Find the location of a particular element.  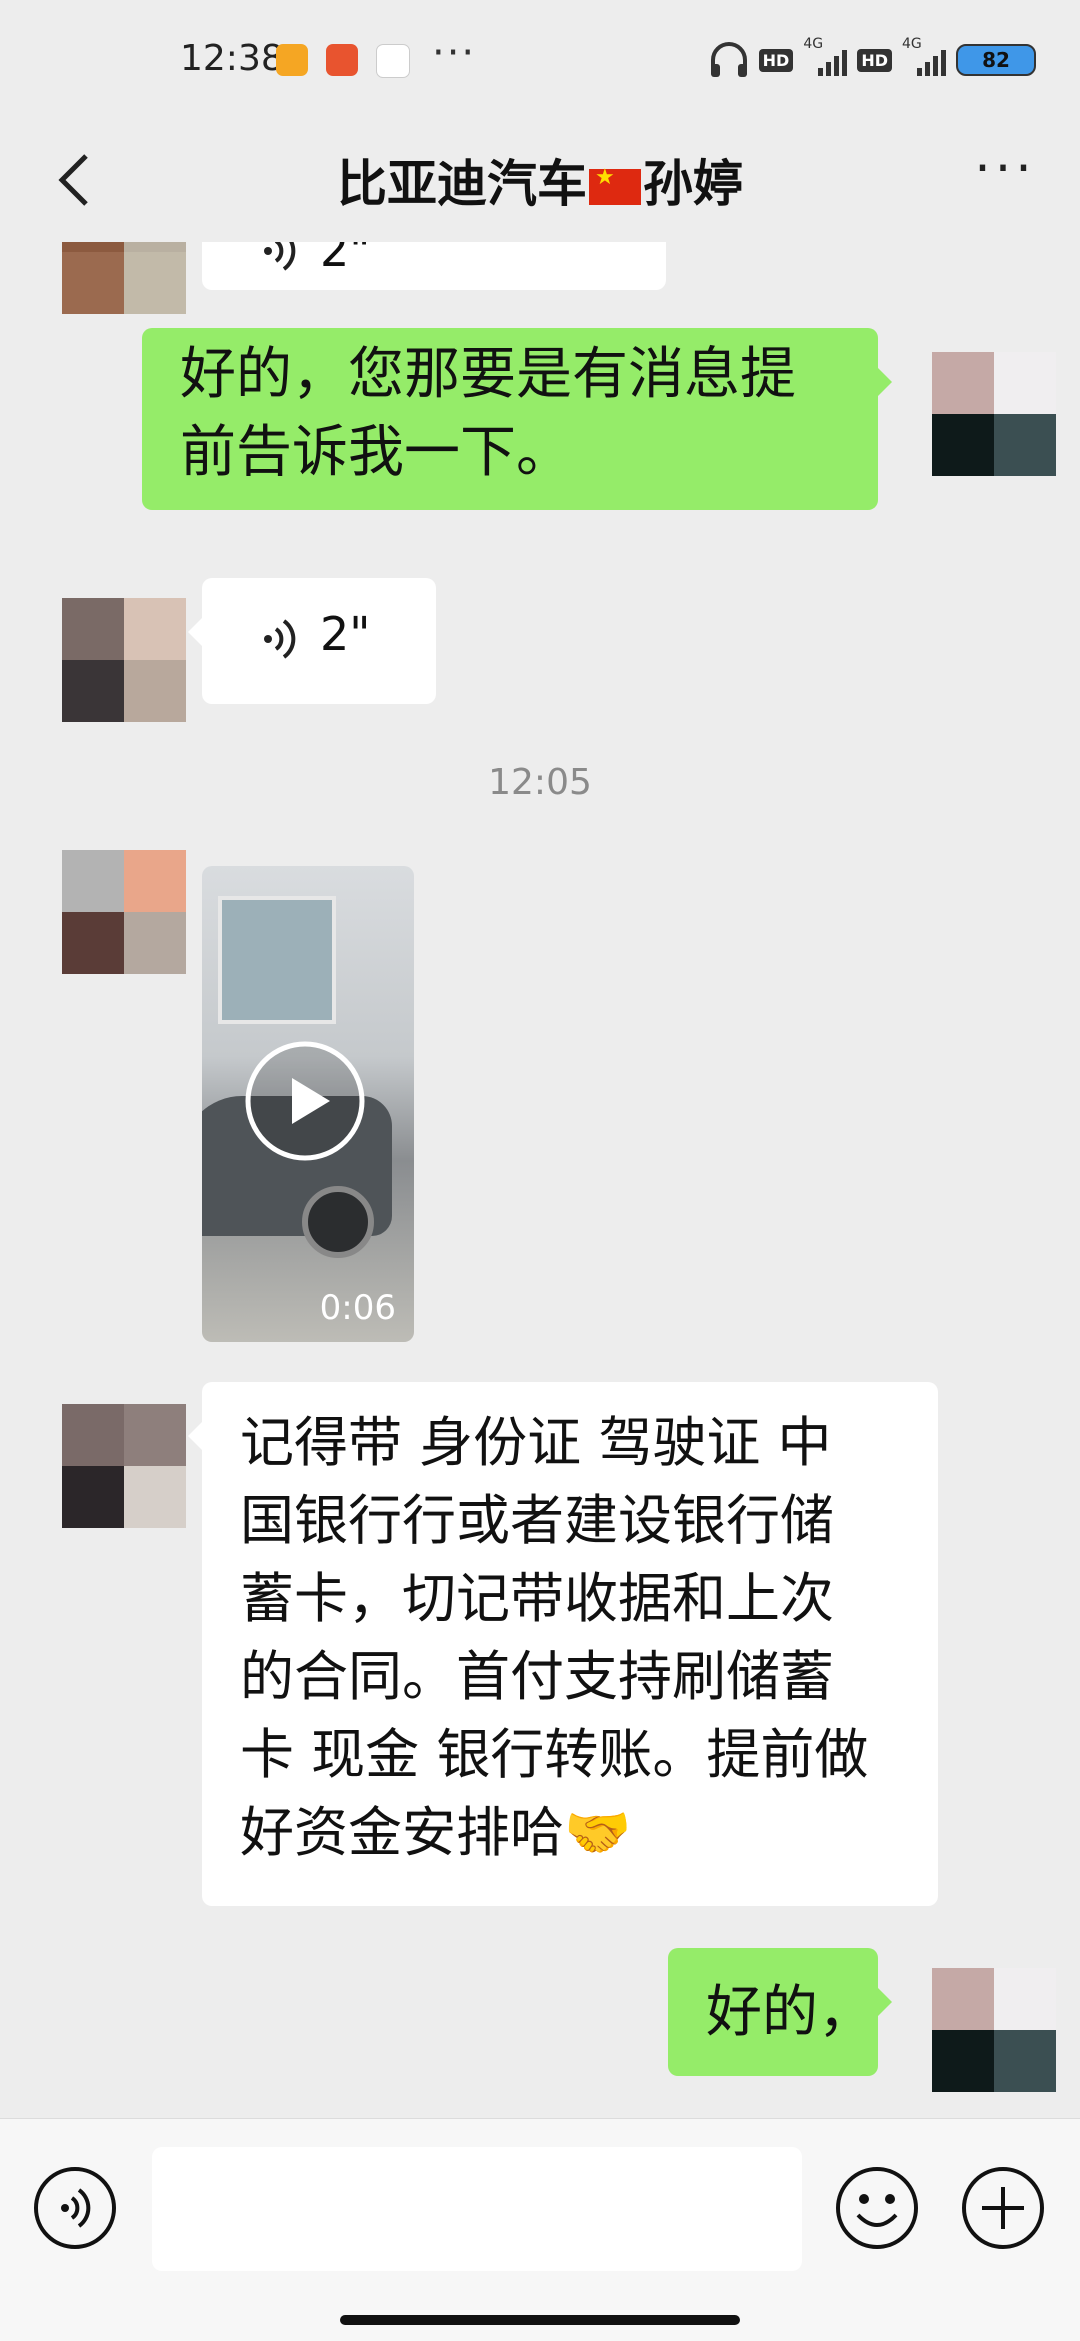

home-indicator is located at coordinates (540, 2320).